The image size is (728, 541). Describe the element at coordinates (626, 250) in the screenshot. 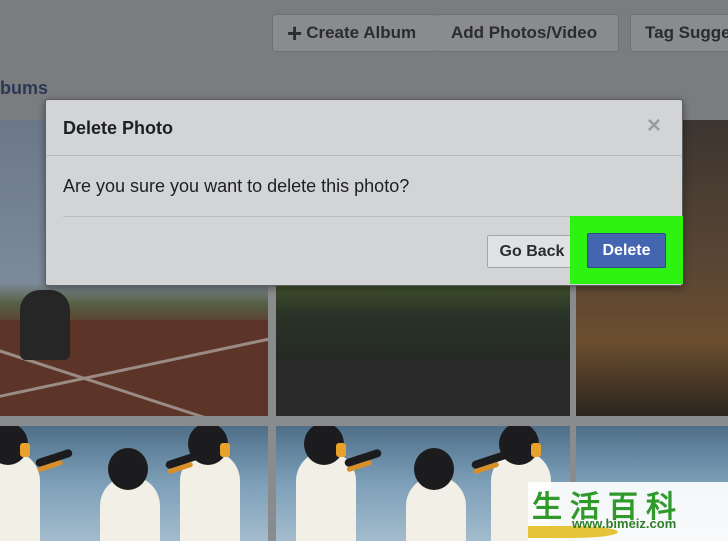

I see `delete-button: Delete` at that location.